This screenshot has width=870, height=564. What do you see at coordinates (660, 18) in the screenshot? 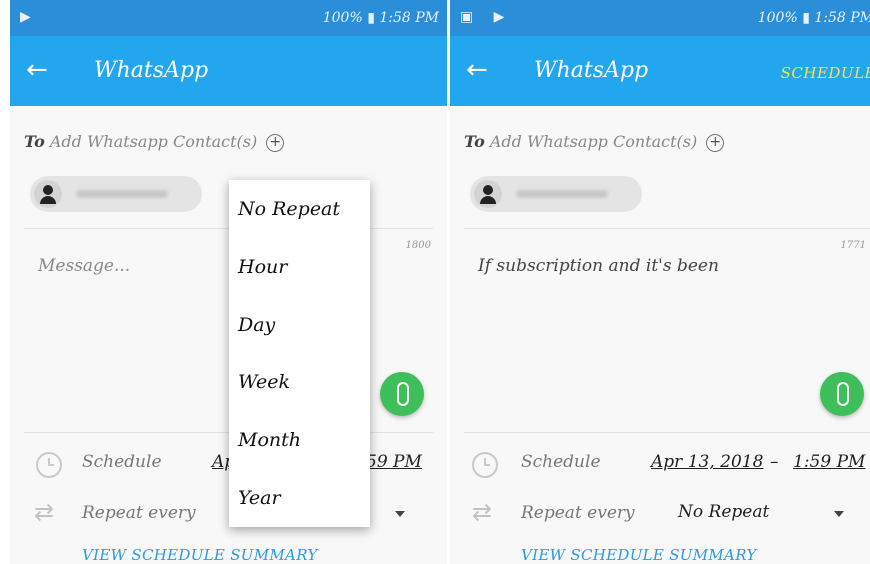
I see `status-bar: ▣ ▶ 100% ▮ 1:58 PM` at bounding box center [660, 18].